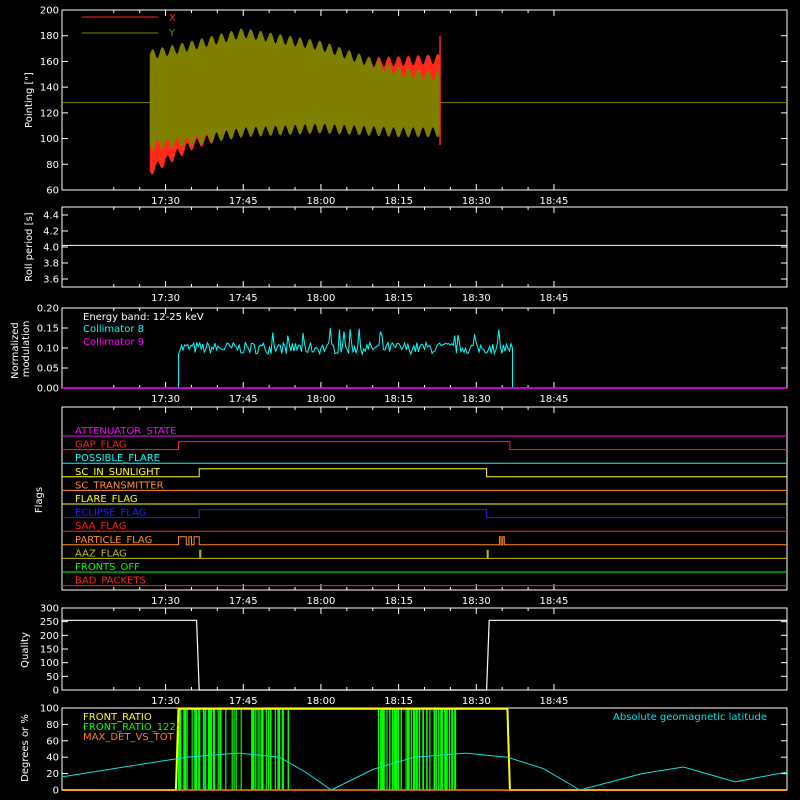 The width and height of the screenshot is (800, 800). I want to click on geo-ytick-label-1: 20, so click(52, 774).